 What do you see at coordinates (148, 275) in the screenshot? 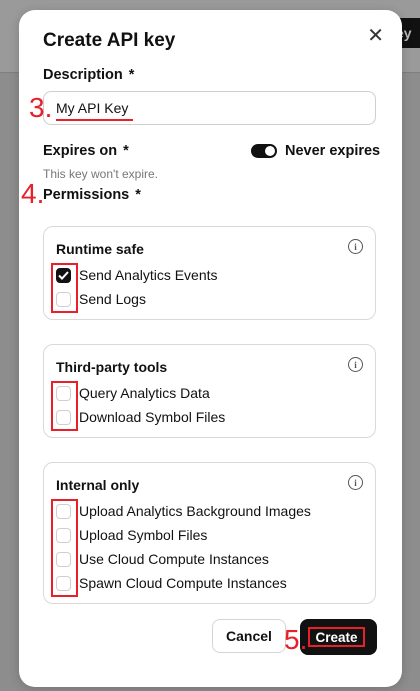
I see `permission-label: Send Analytics Events` at bounding box center [148, 275].